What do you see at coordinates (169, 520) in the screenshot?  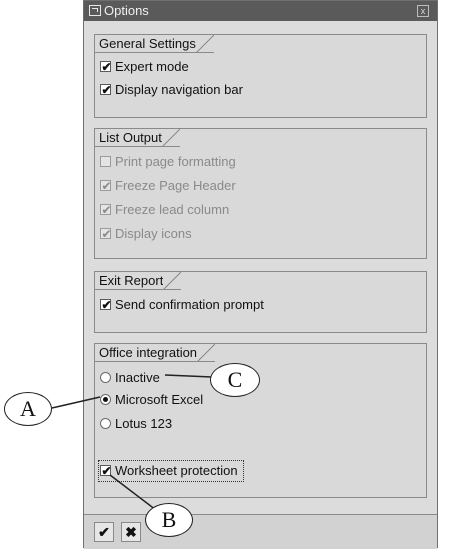 I see `callout-b: B` at bounding box center [169, 520].